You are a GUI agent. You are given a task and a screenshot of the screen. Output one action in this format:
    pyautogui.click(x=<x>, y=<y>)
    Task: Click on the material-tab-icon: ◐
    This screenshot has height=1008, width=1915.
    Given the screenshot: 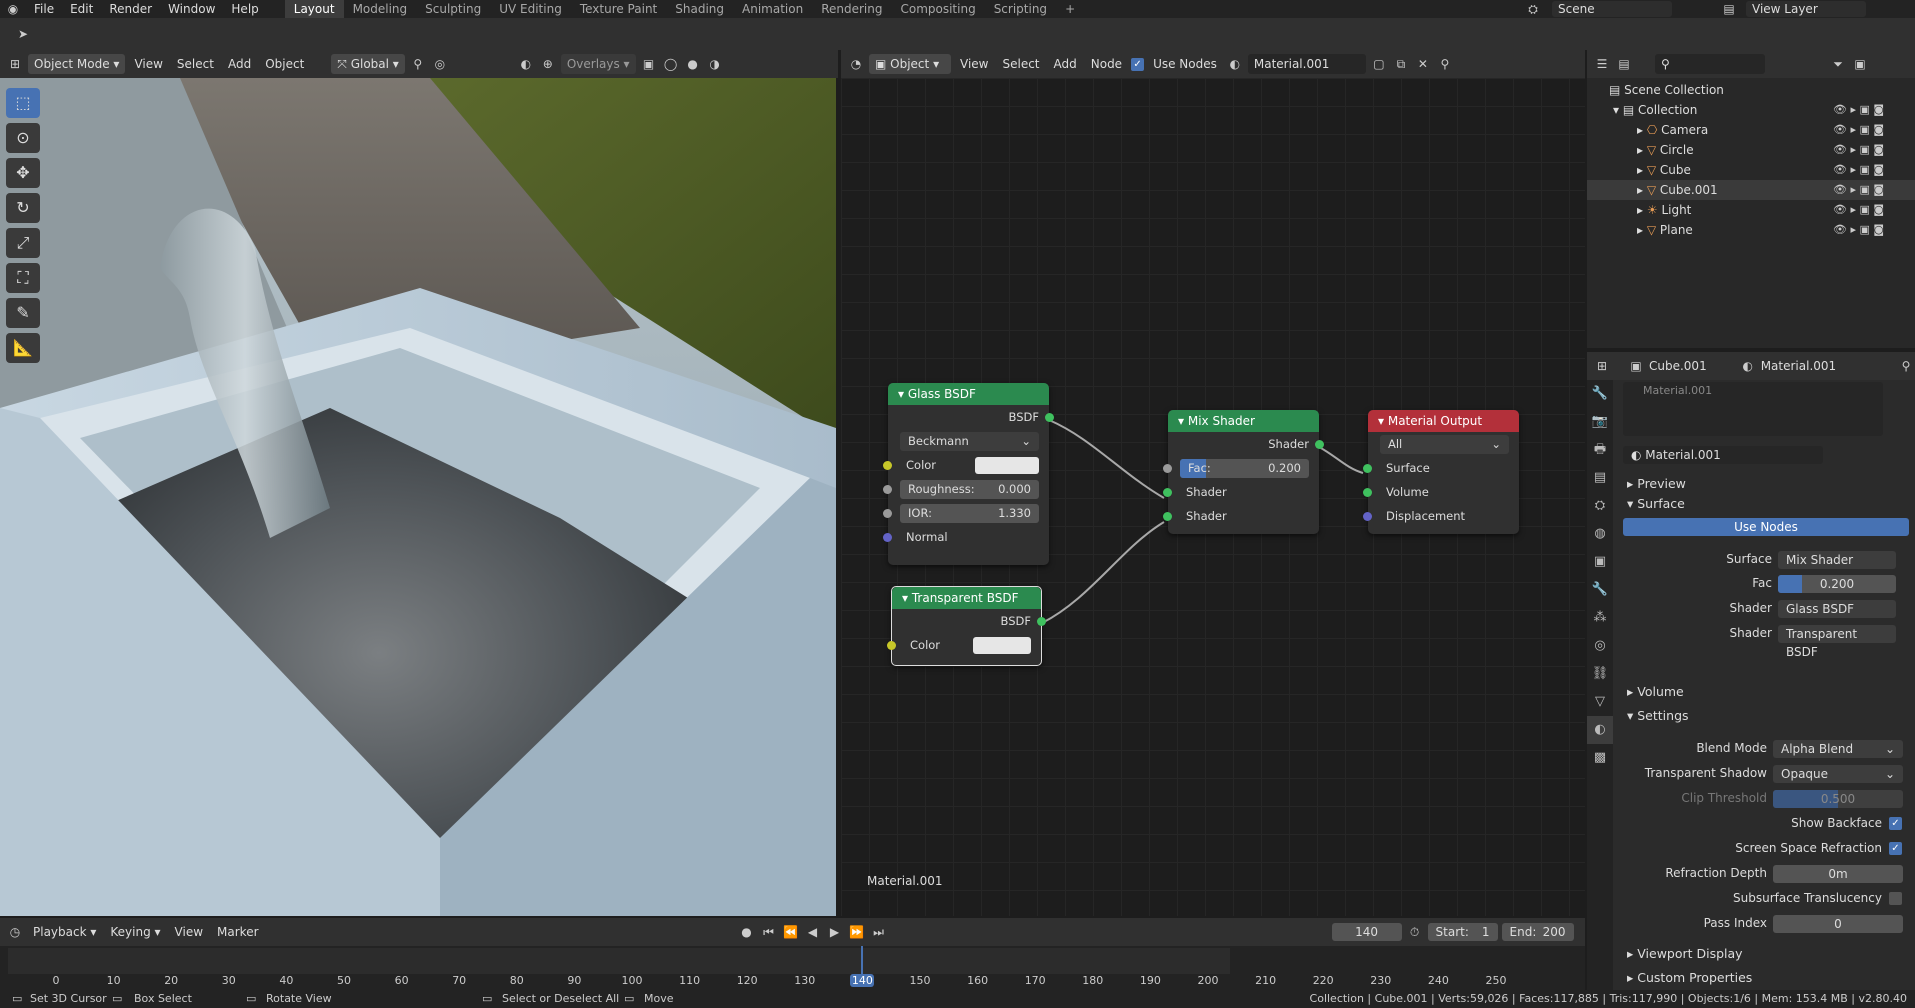 What is the action you would take?
    pyautogui.click(x=1600, y=730)
    